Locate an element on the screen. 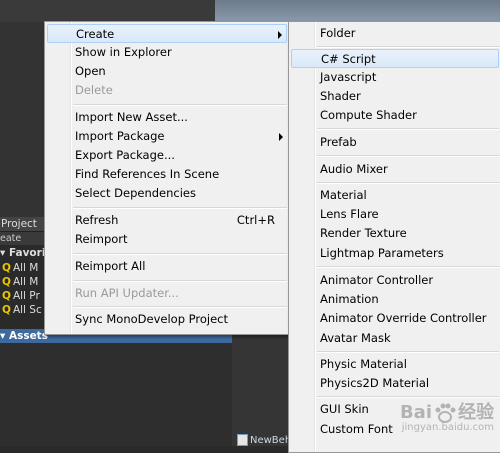 This screenshot has height=453, width=500. menu-item-label: Render Texture is located at coordinates (363, 233).